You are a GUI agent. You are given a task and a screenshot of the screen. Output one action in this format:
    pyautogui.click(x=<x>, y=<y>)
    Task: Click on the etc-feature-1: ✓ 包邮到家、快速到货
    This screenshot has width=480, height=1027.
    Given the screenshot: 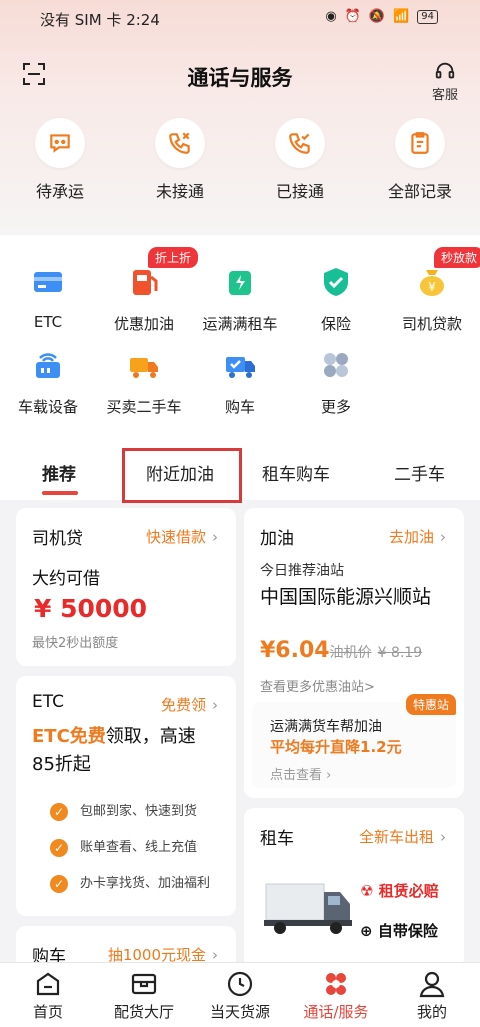 What is the action you would take?
    pyautogui.click(x=130, y=812)
    